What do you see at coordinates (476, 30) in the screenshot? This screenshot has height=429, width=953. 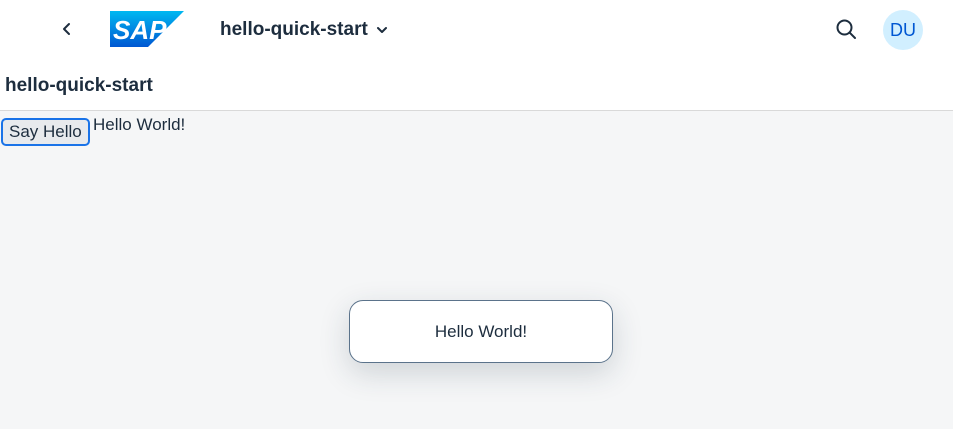 I see `shell-bar: SAP hello-quick-start DU` at bounding box center [476, 30].